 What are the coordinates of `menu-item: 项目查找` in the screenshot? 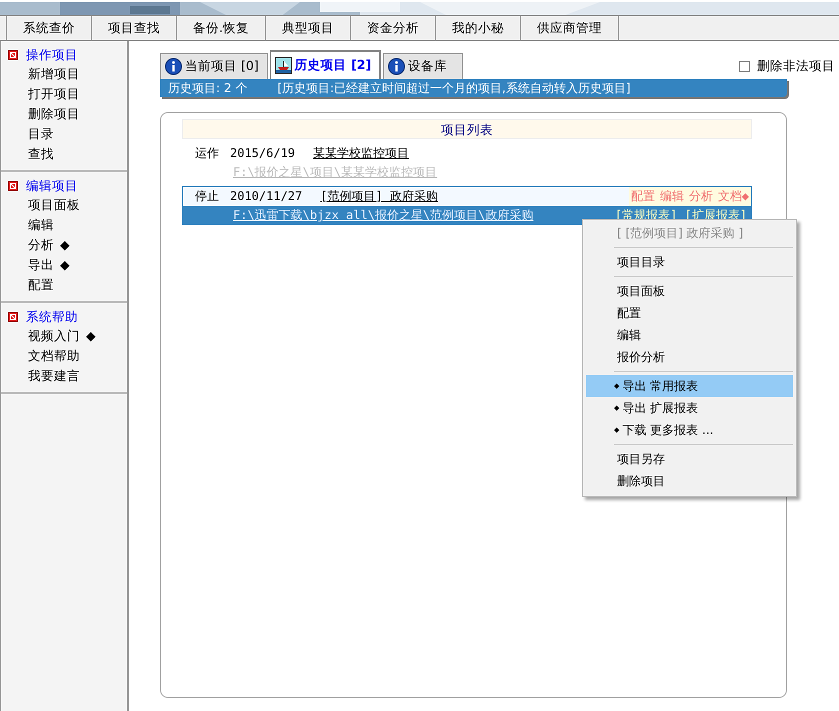 It's located at (133, 28).